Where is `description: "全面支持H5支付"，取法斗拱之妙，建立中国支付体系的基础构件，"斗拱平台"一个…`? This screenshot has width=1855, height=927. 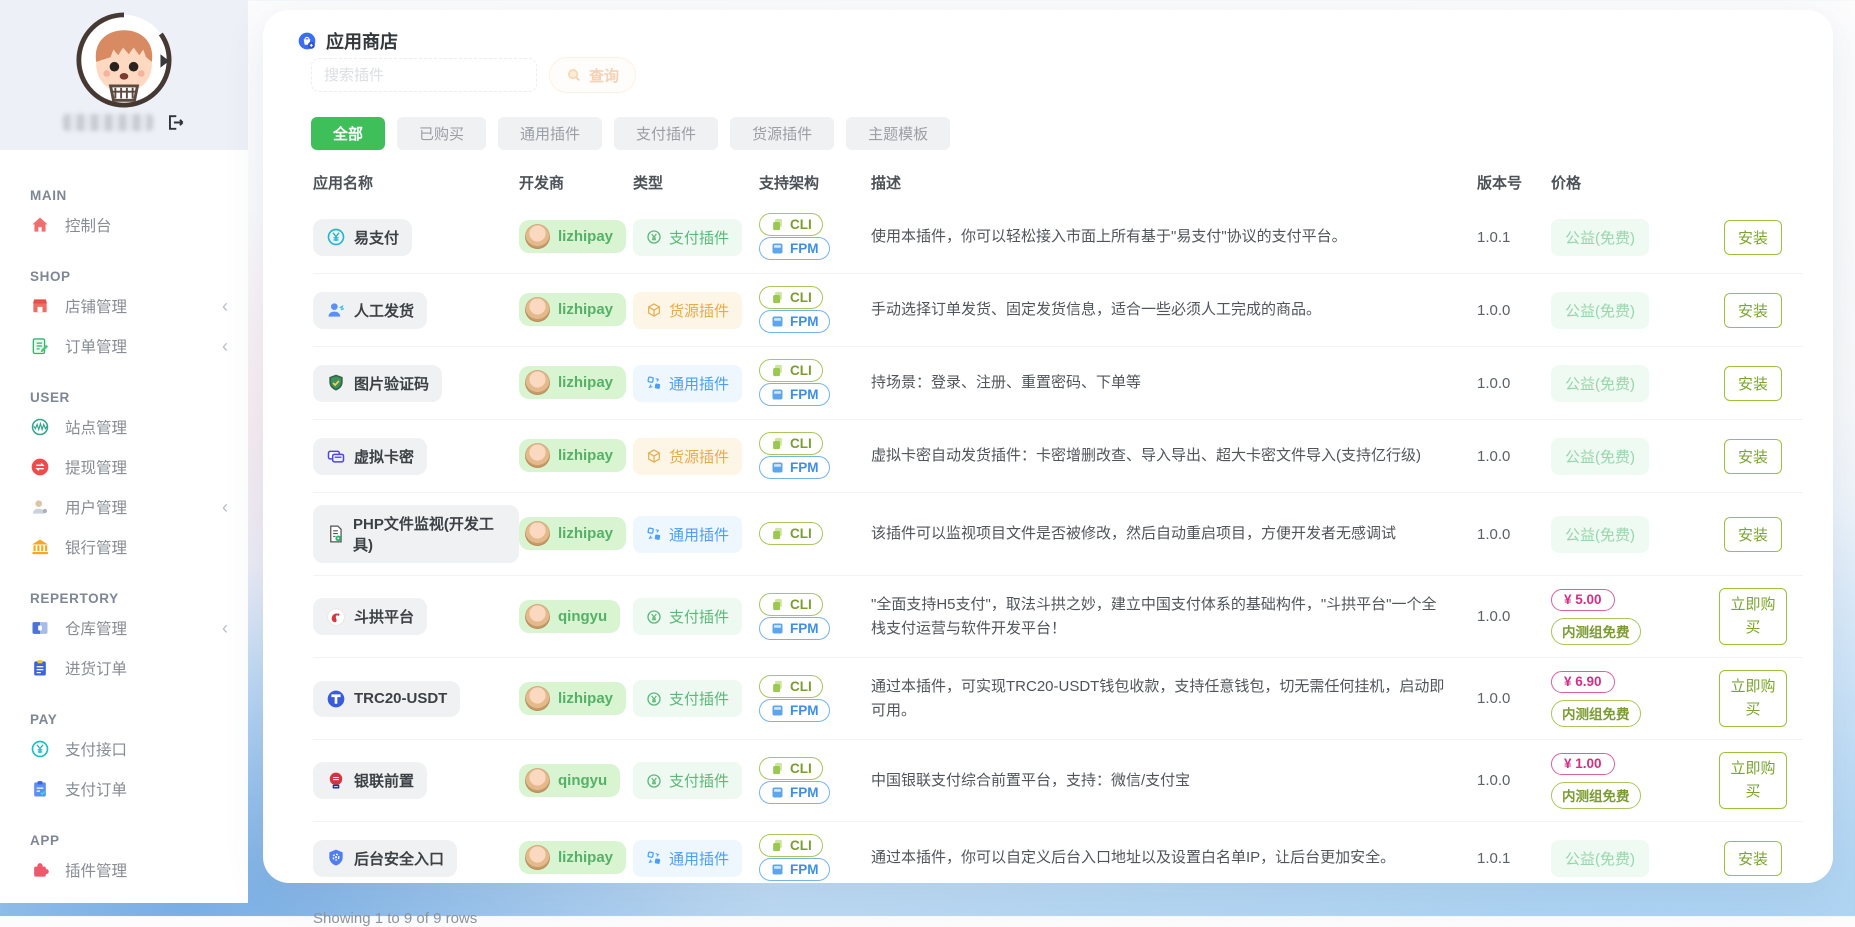 description: "全面支持H5支付"，取法斗拱之妙，建立中国支付体系的基础构件，"斗拱平台"一个… is located at coordinates (1154, 616).